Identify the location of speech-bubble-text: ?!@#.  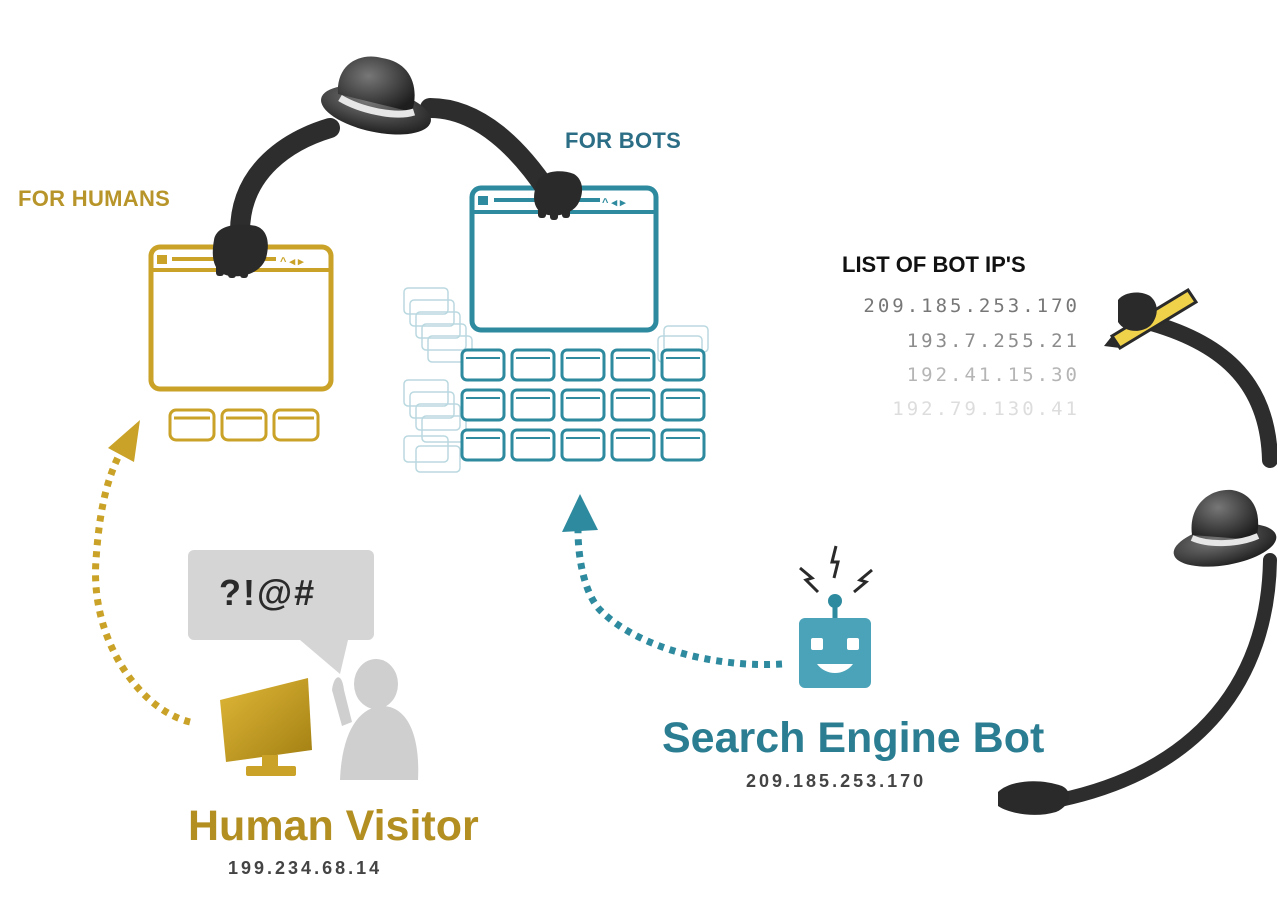
(268, 592).